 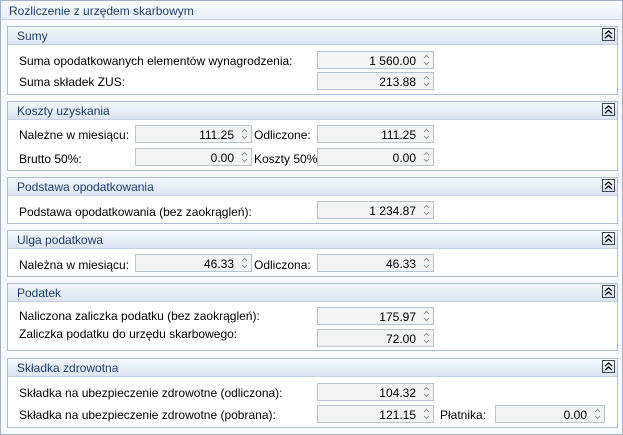 What do you see at coordinates (39, 293) in the screenshot?
I see `section-title: Podatek` at bounding box center [39, 293].